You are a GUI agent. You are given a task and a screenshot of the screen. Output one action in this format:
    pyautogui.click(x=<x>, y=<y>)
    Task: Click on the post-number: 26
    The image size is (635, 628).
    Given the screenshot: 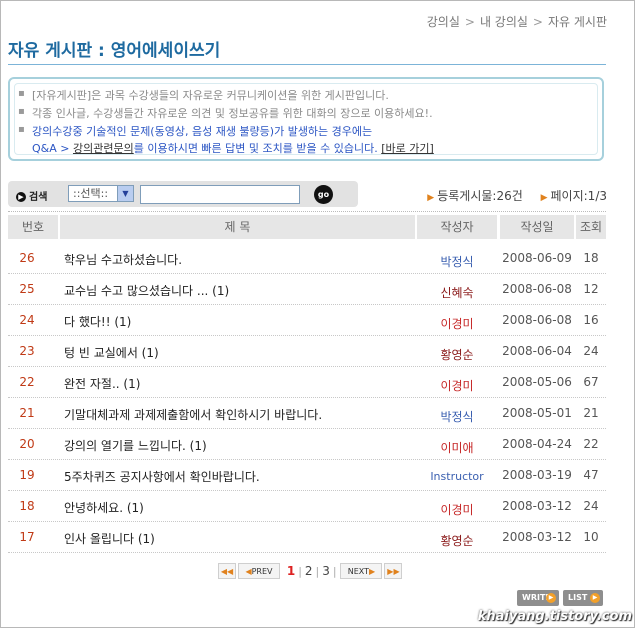 What is the action you would take?
    pyautogui.click(x=27, y=258)
    